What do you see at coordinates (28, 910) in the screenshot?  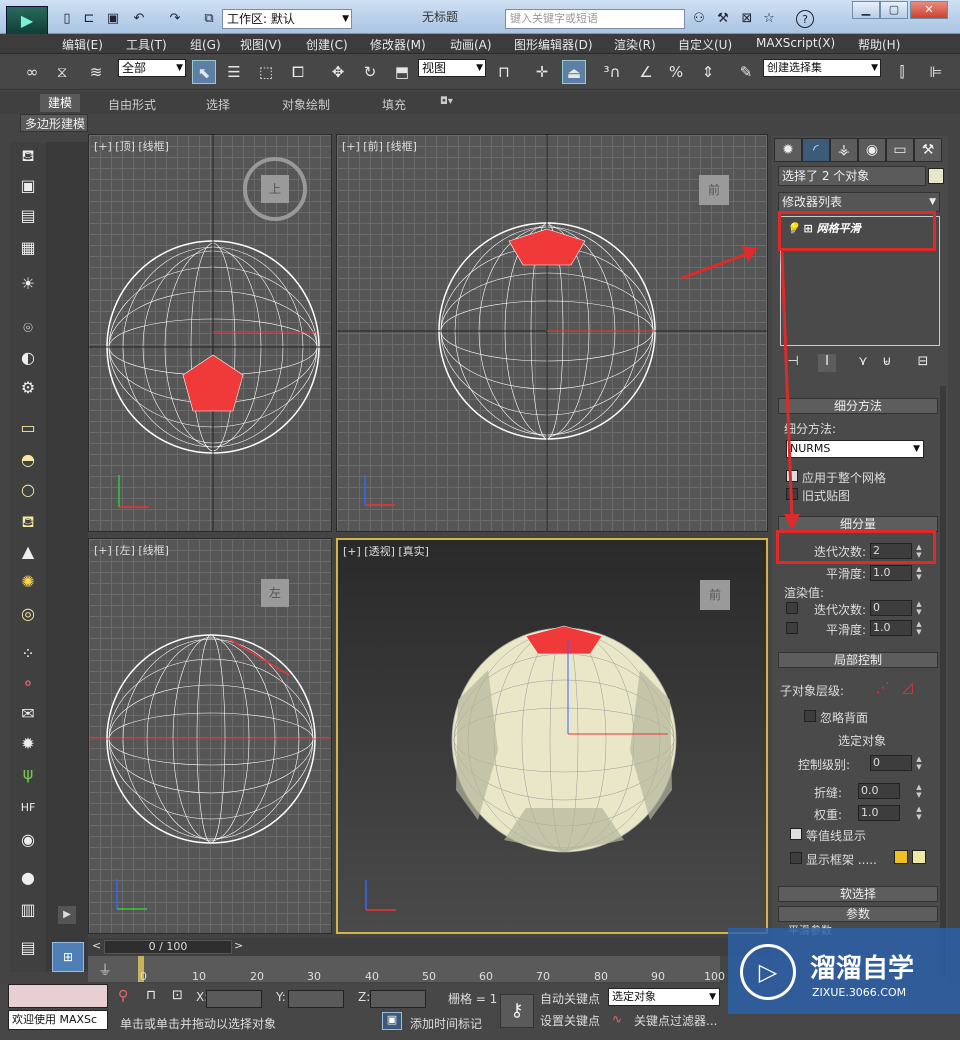 I see `palette-icon: ▥` at bounding box center [28, 910].